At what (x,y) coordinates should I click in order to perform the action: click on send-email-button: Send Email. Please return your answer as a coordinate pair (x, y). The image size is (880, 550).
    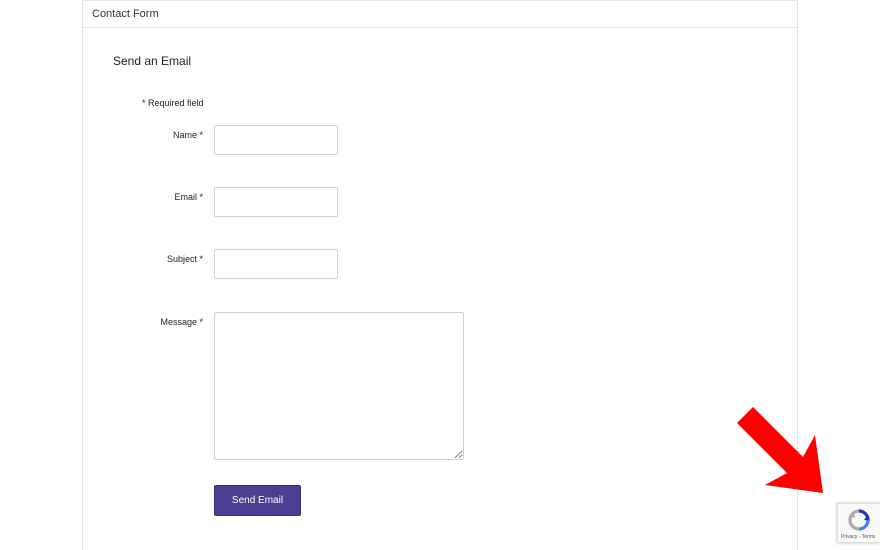
    Looking at the image, I should click on (257, 500).